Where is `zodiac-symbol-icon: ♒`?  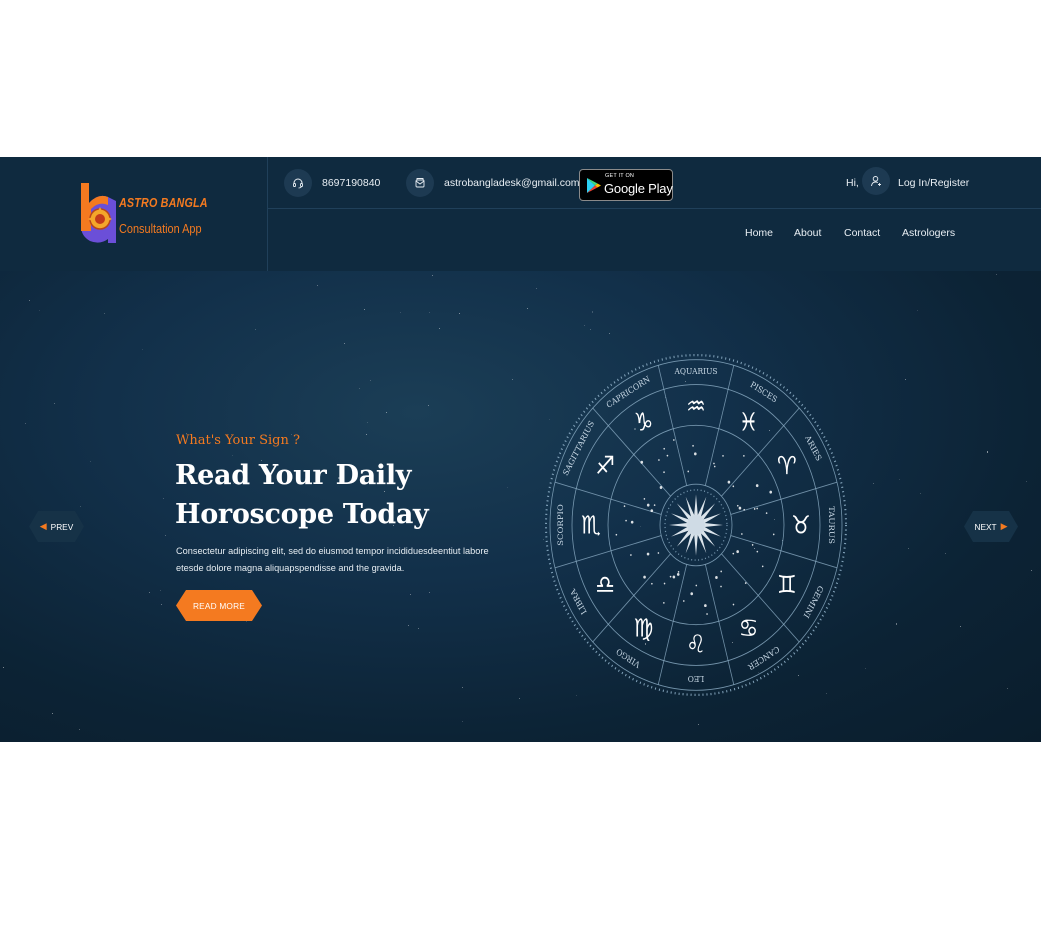
zodiac-symbol-icon: ♒ is located at coordinates (696, 406).